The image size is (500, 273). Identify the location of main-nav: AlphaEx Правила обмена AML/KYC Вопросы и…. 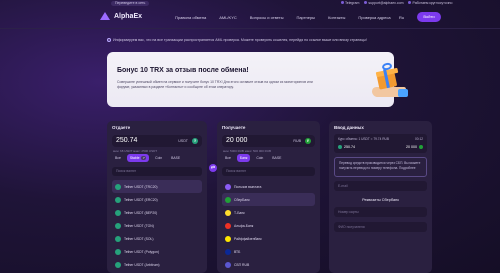
(250, 18).